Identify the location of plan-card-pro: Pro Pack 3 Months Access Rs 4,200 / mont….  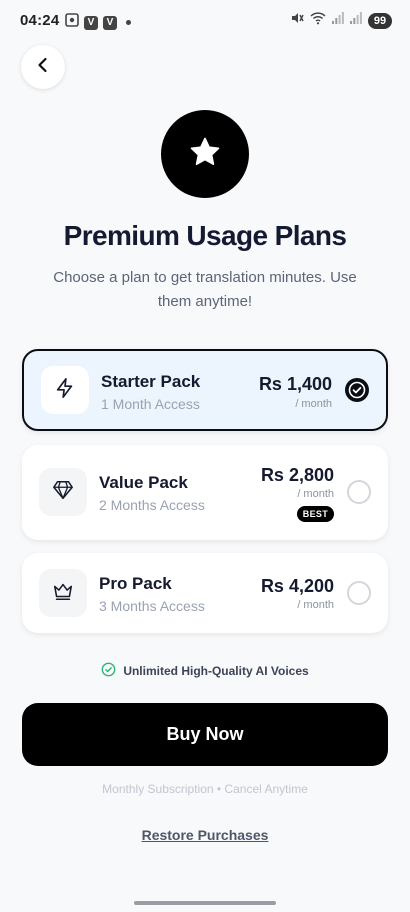
(205, 593).